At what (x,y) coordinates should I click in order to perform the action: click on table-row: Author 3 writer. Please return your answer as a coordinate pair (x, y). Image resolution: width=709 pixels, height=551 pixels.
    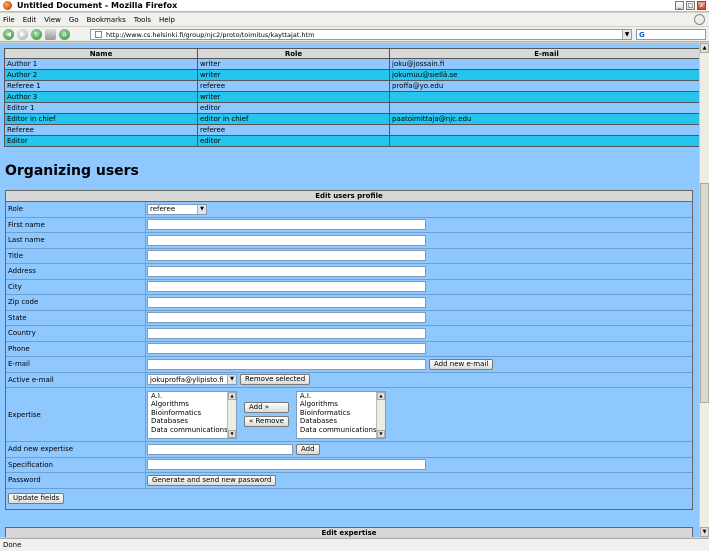
    Looking at the image, I should click on (351, 97).